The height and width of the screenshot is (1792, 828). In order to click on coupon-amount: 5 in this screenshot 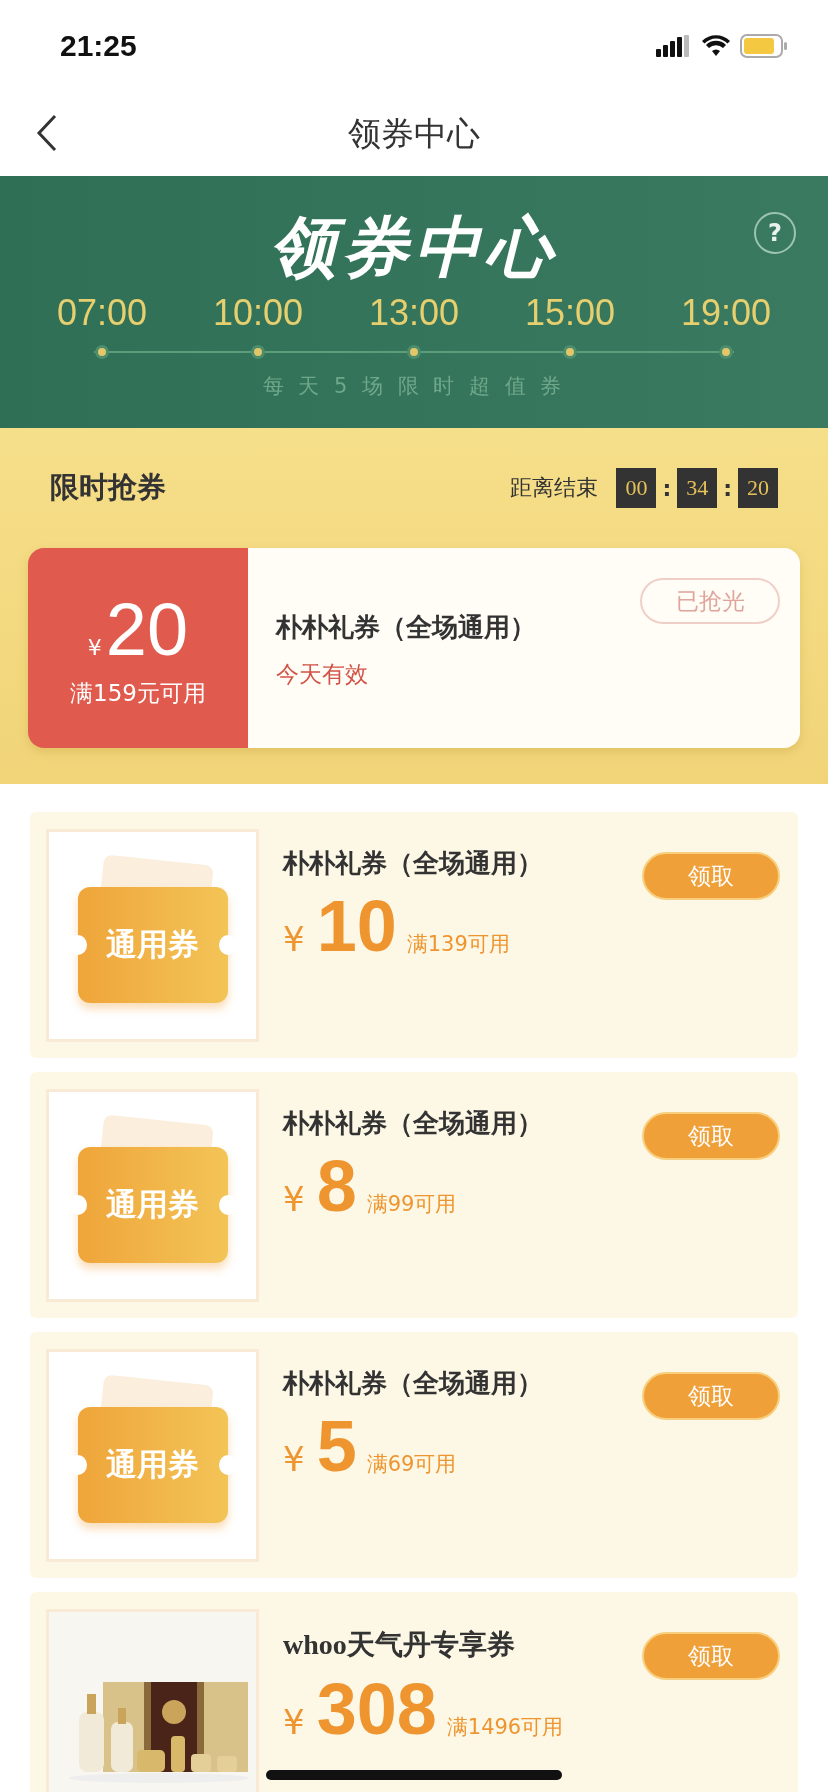, I will do `click(336, 1446)`.